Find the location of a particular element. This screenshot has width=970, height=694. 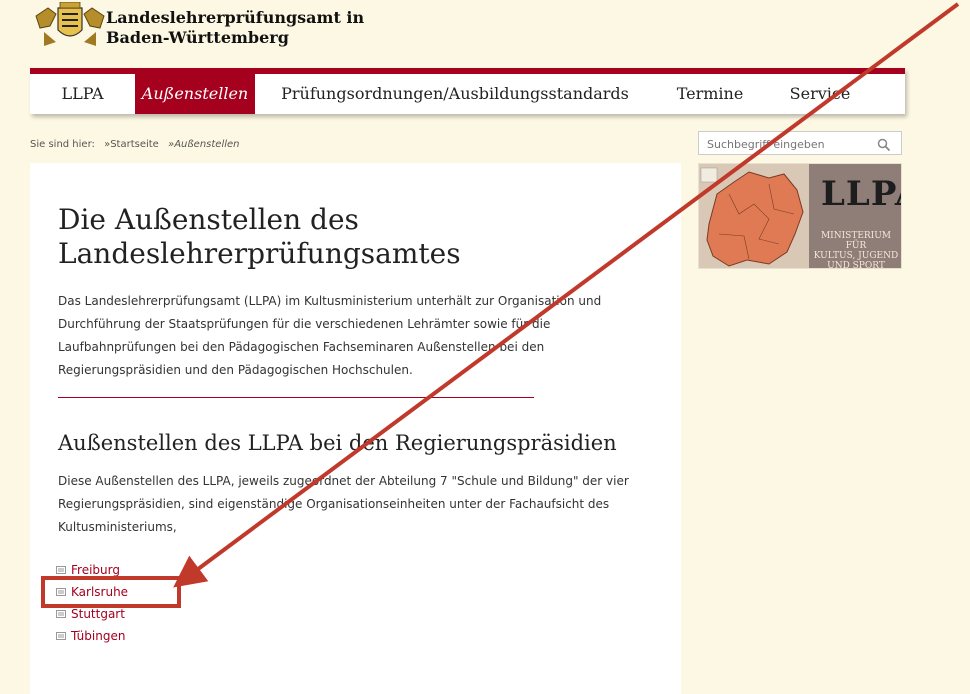

link-tuebingen: Tübingen is located at coordinates (92, 636).